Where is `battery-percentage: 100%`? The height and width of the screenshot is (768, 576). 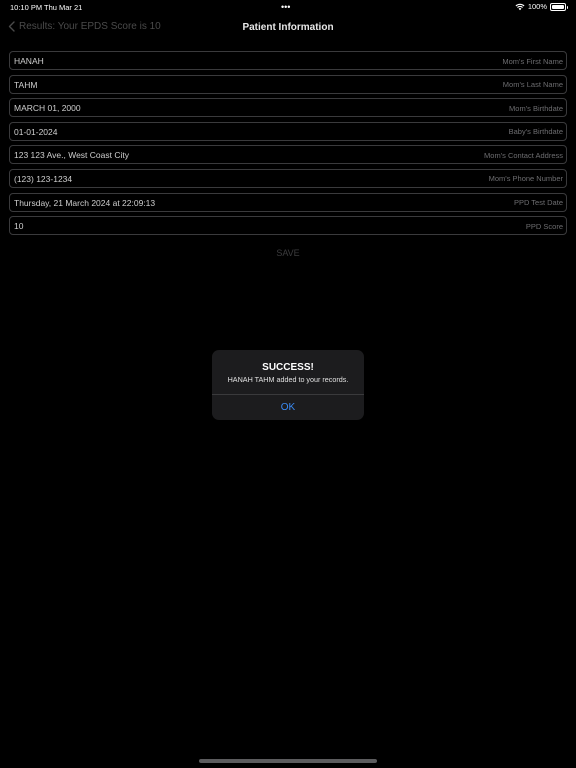
battery-percentage: 100% is located at coordinates (537, 6).